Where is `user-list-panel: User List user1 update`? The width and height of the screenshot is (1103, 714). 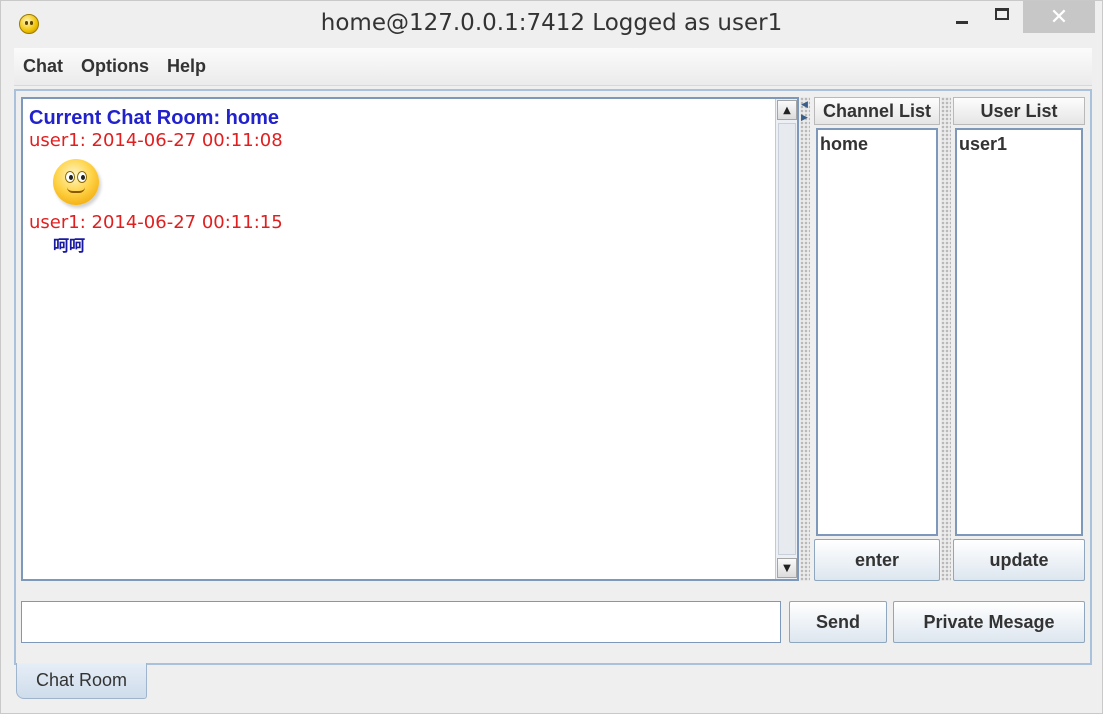
user-list-panel: User List user1 update is located at coordinates (1019, 339).